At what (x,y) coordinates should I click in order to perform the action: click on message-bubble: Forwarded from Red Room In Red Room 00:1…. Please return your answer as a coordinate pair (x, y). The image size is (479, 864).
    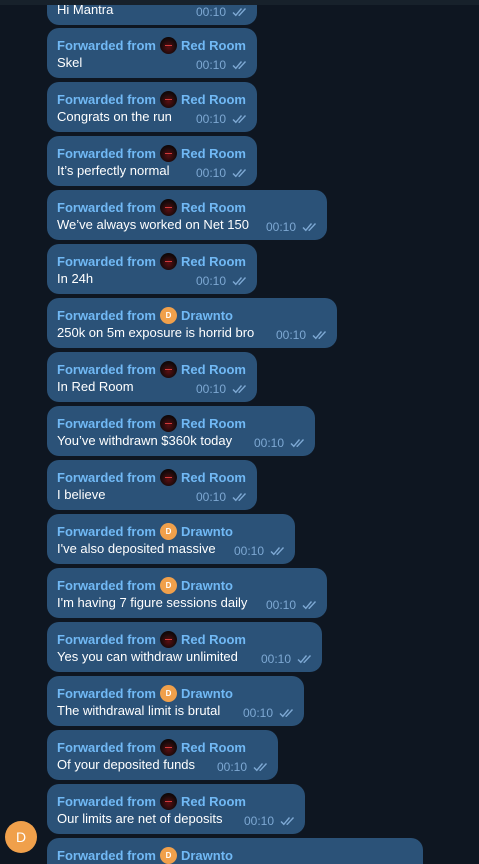
    Looking at the image, I should click on (152, 377).